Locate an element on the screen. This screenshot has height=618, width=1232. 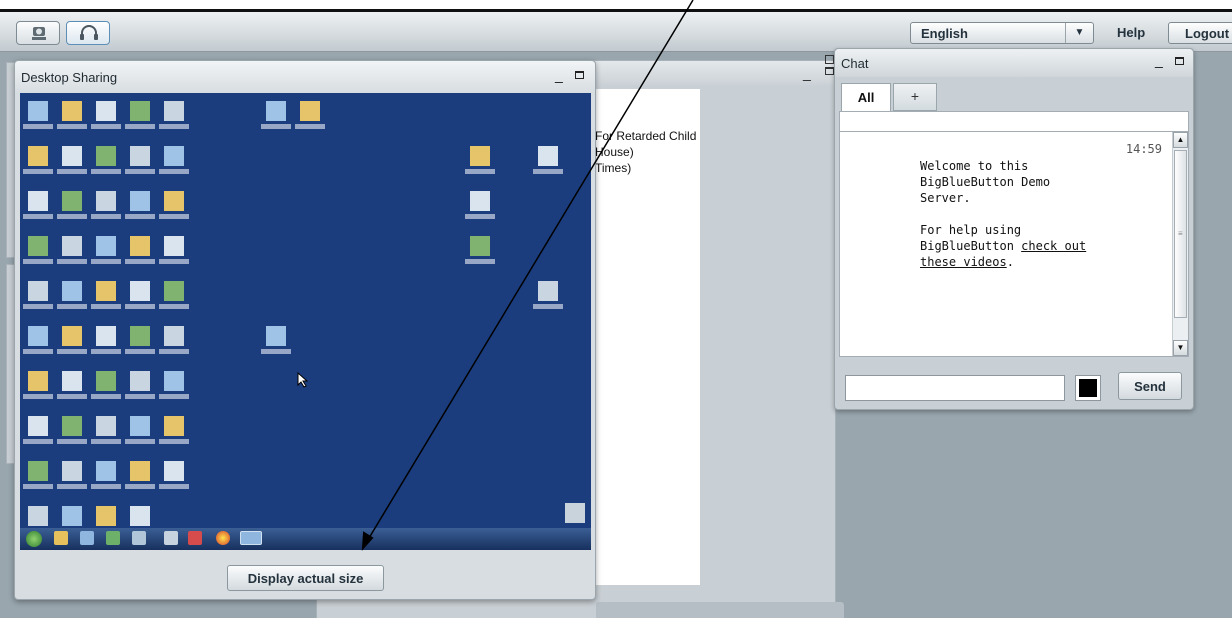
message-line: BigBlueButton check out is located at coordinates (1005, 246).